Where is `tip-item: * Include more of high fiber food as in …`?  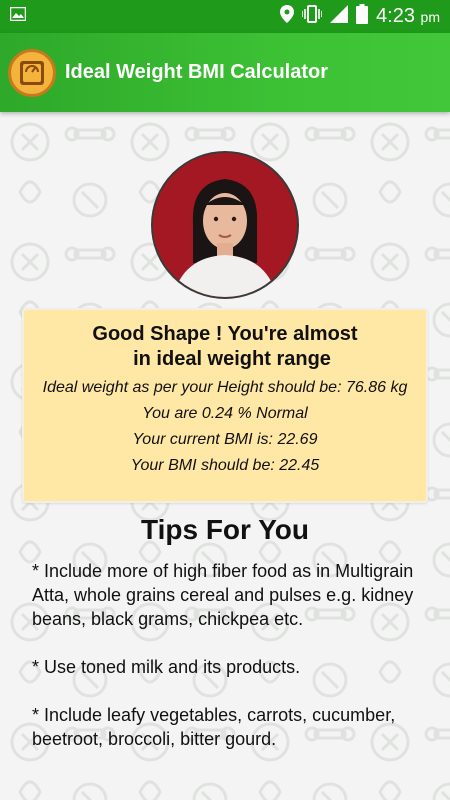 tip-item: * Include more of high fiber food as in … is located at coordinates (223, 595).